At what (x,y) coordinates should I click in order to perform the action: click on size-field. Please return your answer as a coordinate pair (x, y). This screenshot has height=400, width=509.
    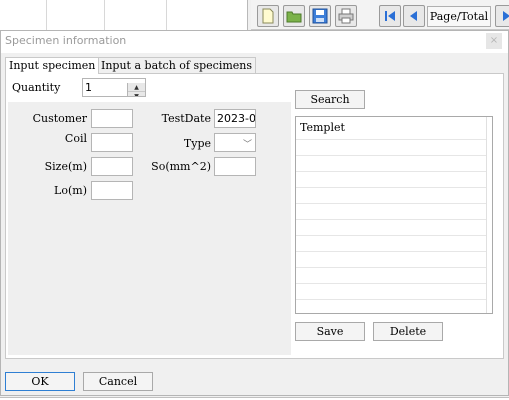
    Looking at the image, I should click on (112, 166).